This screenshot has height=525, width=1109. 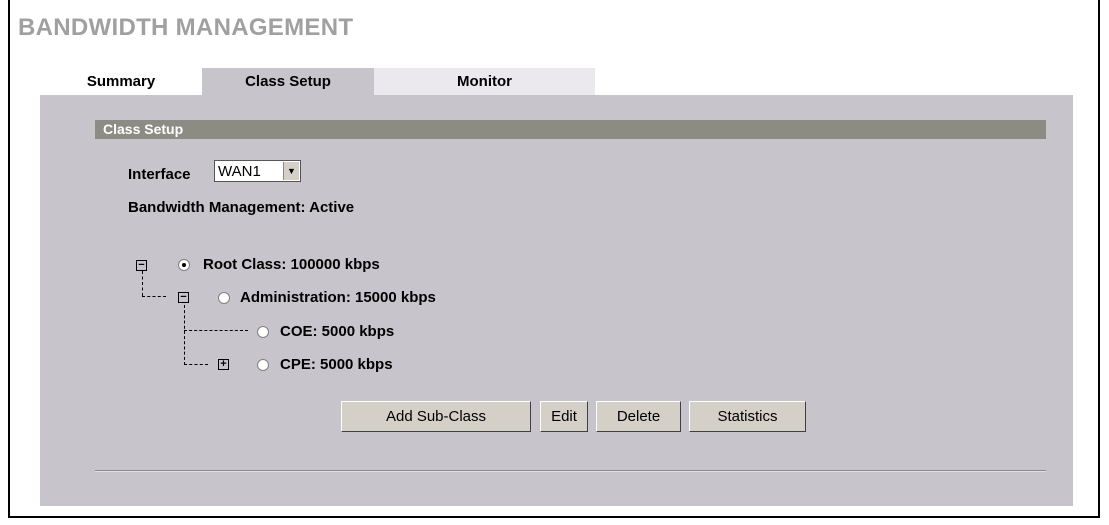 I want to click on tree-node-administration: Administration: 15000 kbps, so click(x=338, y=297).